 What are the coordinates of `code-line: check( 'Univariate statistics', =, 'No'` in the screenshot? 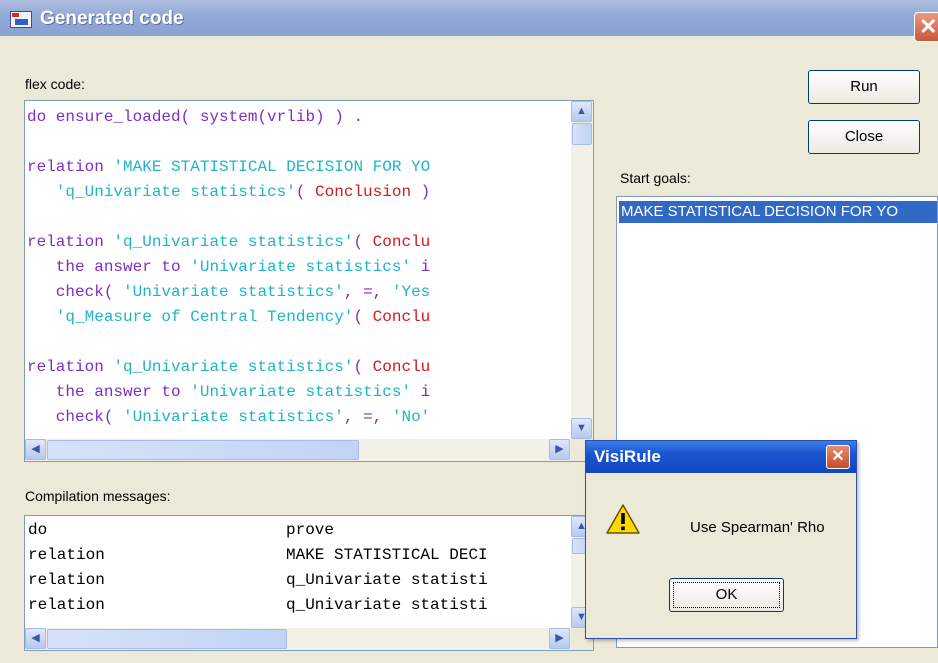 It's located at (228, 417).